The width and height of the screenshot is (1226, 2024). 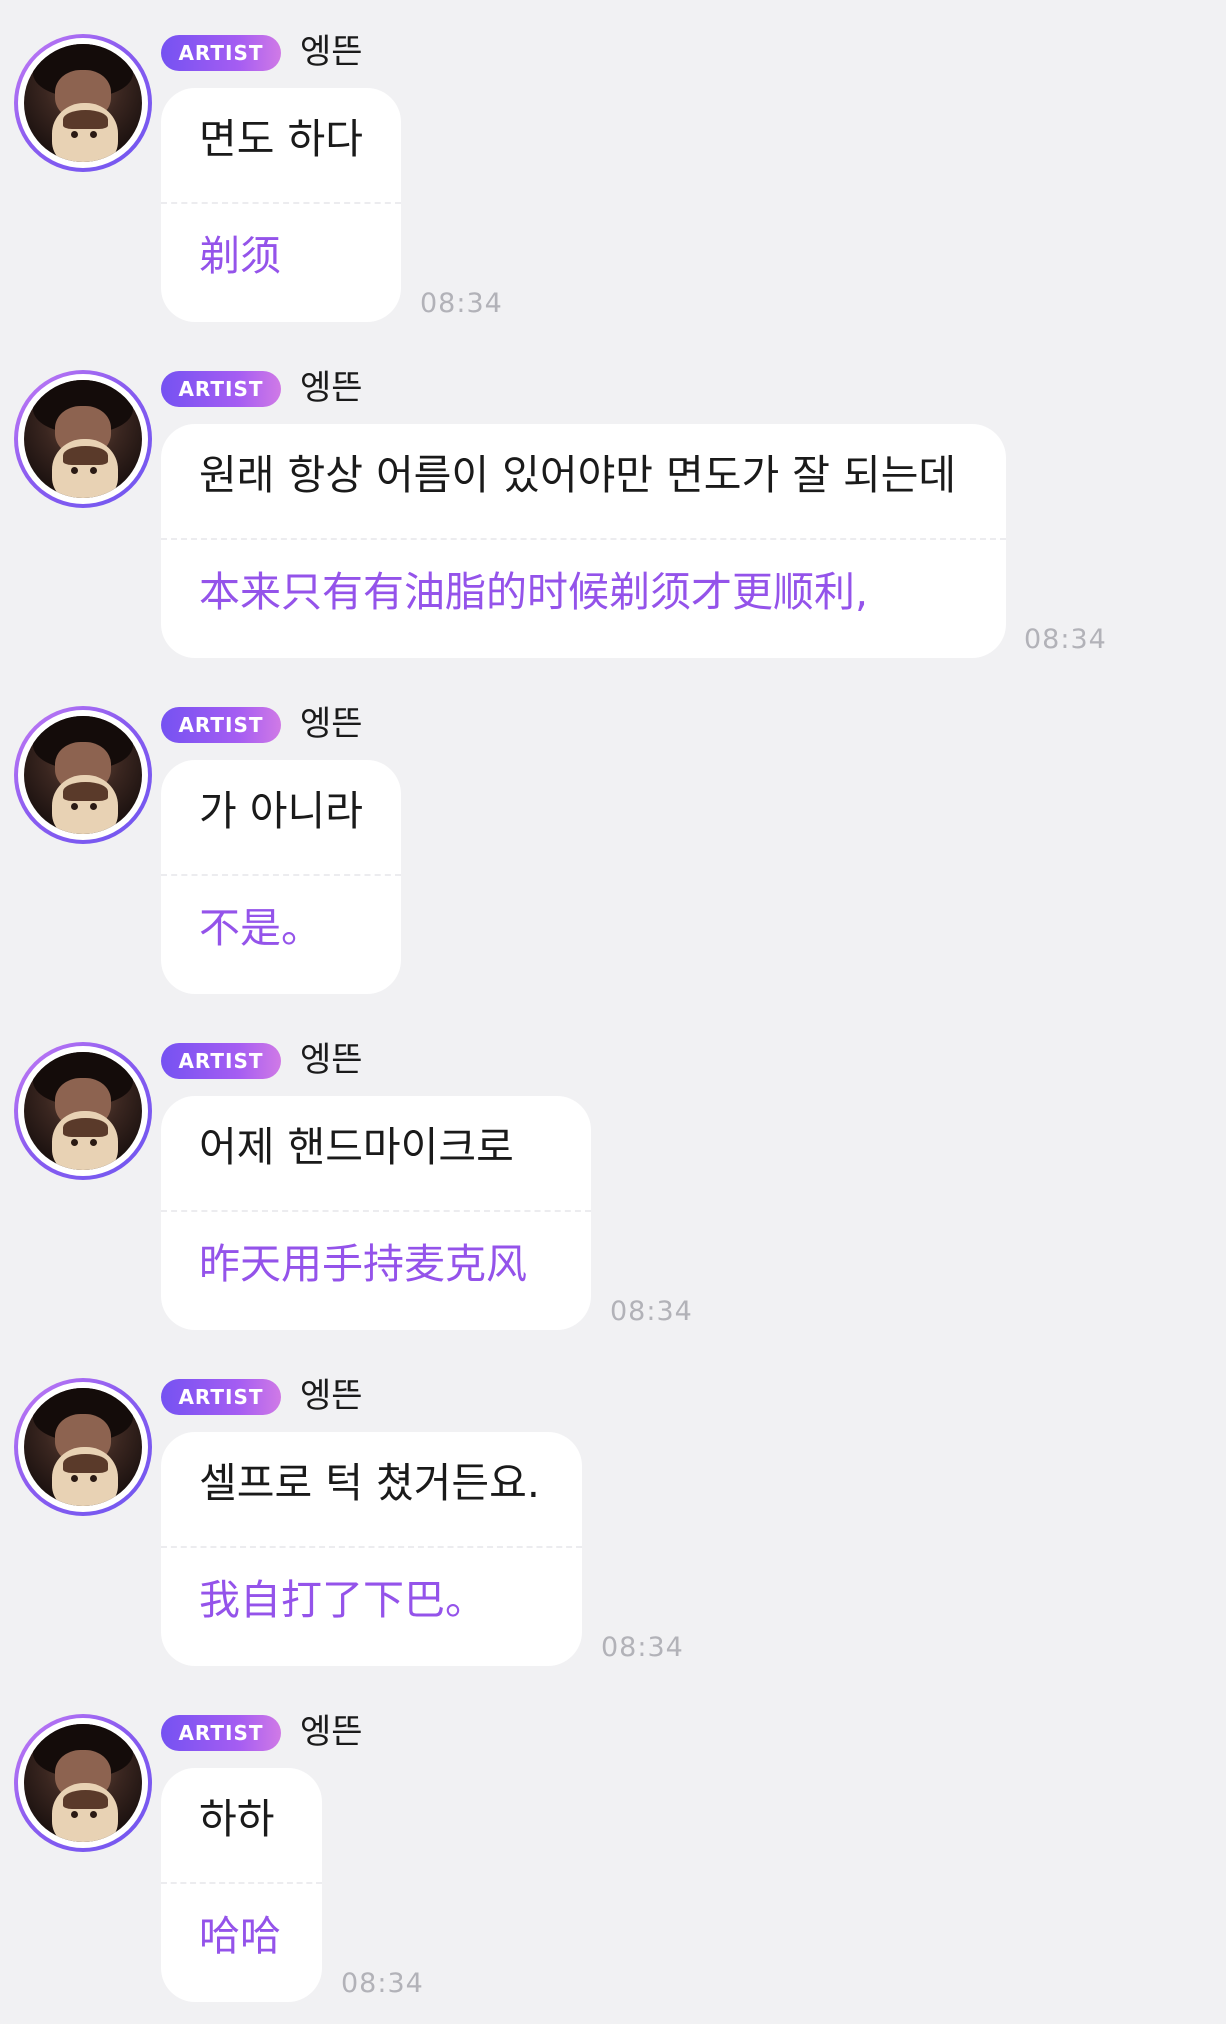 I want to click on message-korean-text: 가 아니라, so click(x=281, y=811).